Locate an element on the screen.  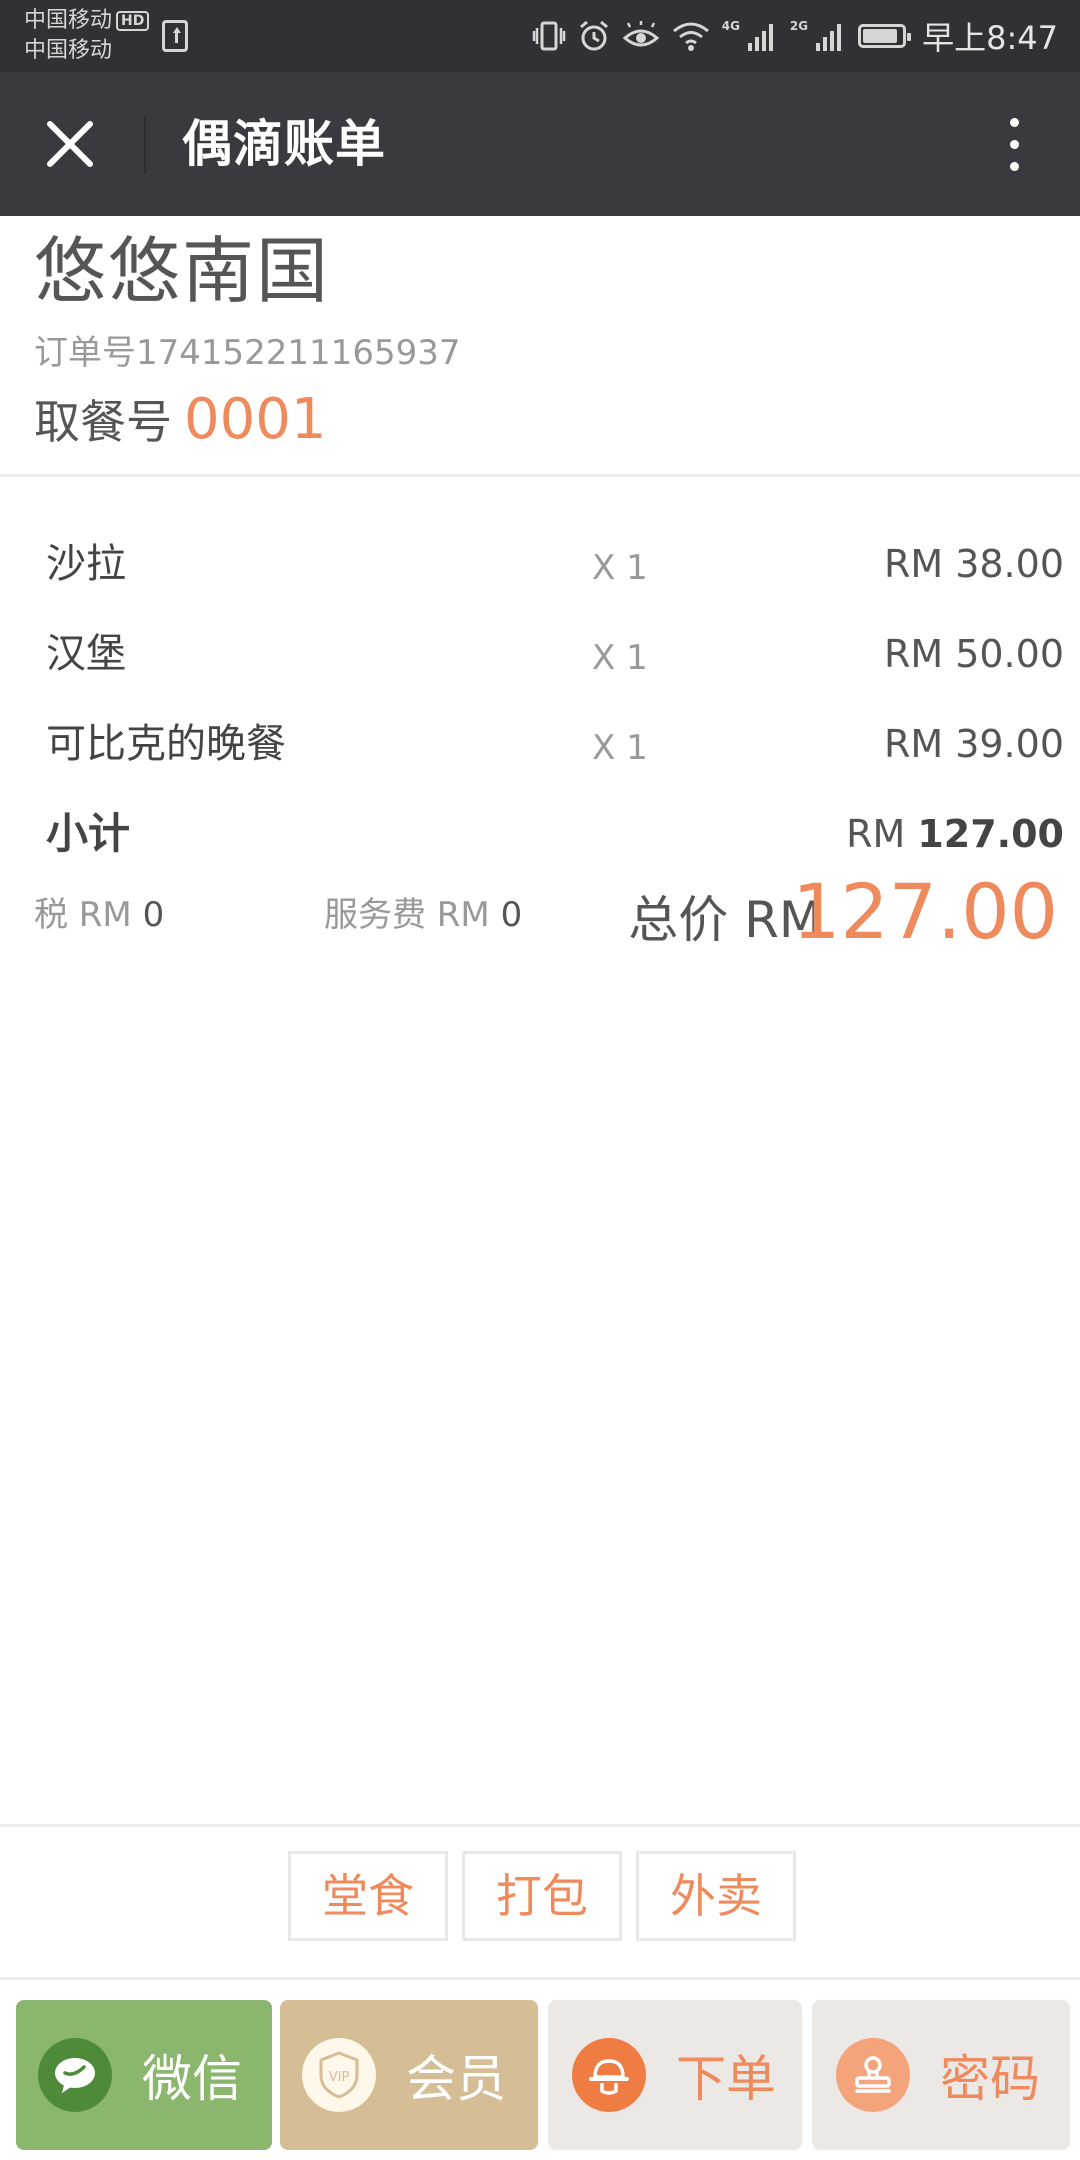
wechat-pay-button: 微信 is located at coordinates (144, 2075).